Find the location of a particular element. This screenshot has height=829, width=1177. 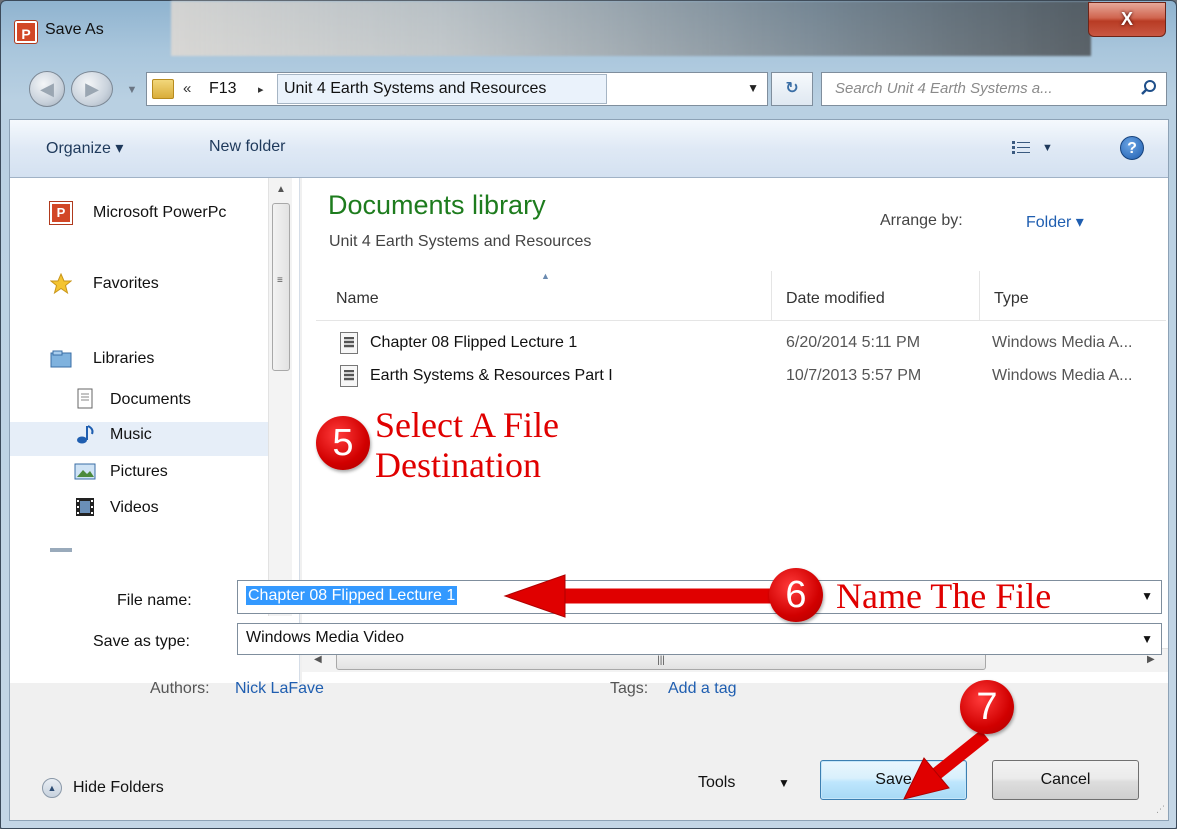

authors-label: Authors: is located at coordinates (180, 688).